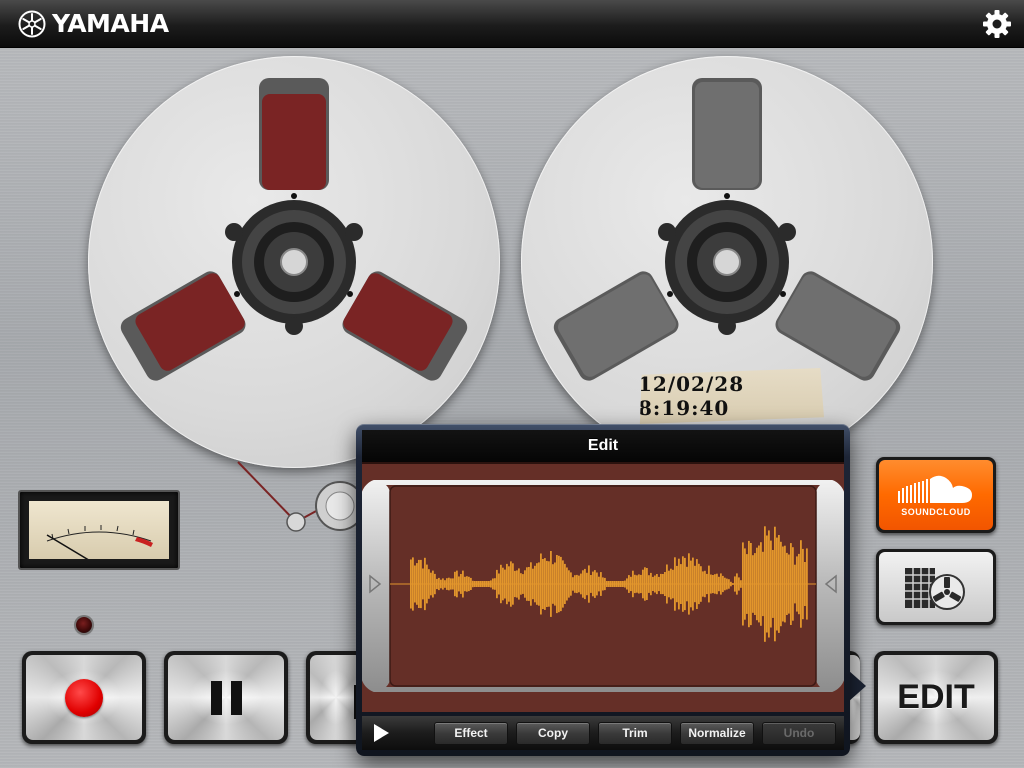 Image resolution: width=1024 pixels, height=768 pixels. What do you see at coordinates (110, 23) in the screenshot?
I see `brand-name: YAMAHA` at bounding box center [110, 23].